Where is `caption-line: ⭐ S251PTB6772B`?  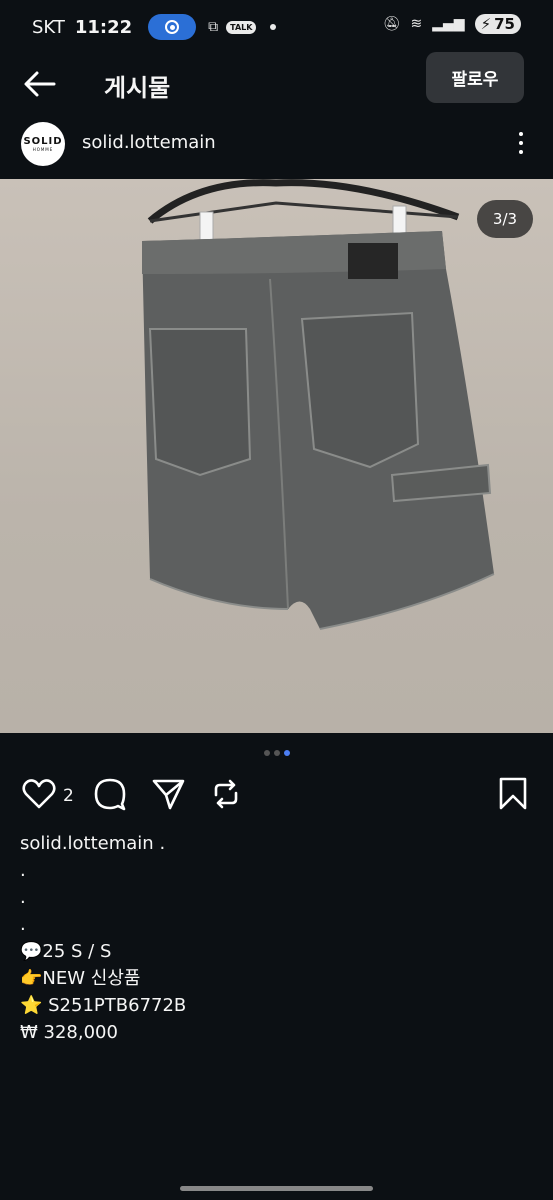 caption-line: ⭐ S251PTB6772B is located at coordinates (103, 1005).